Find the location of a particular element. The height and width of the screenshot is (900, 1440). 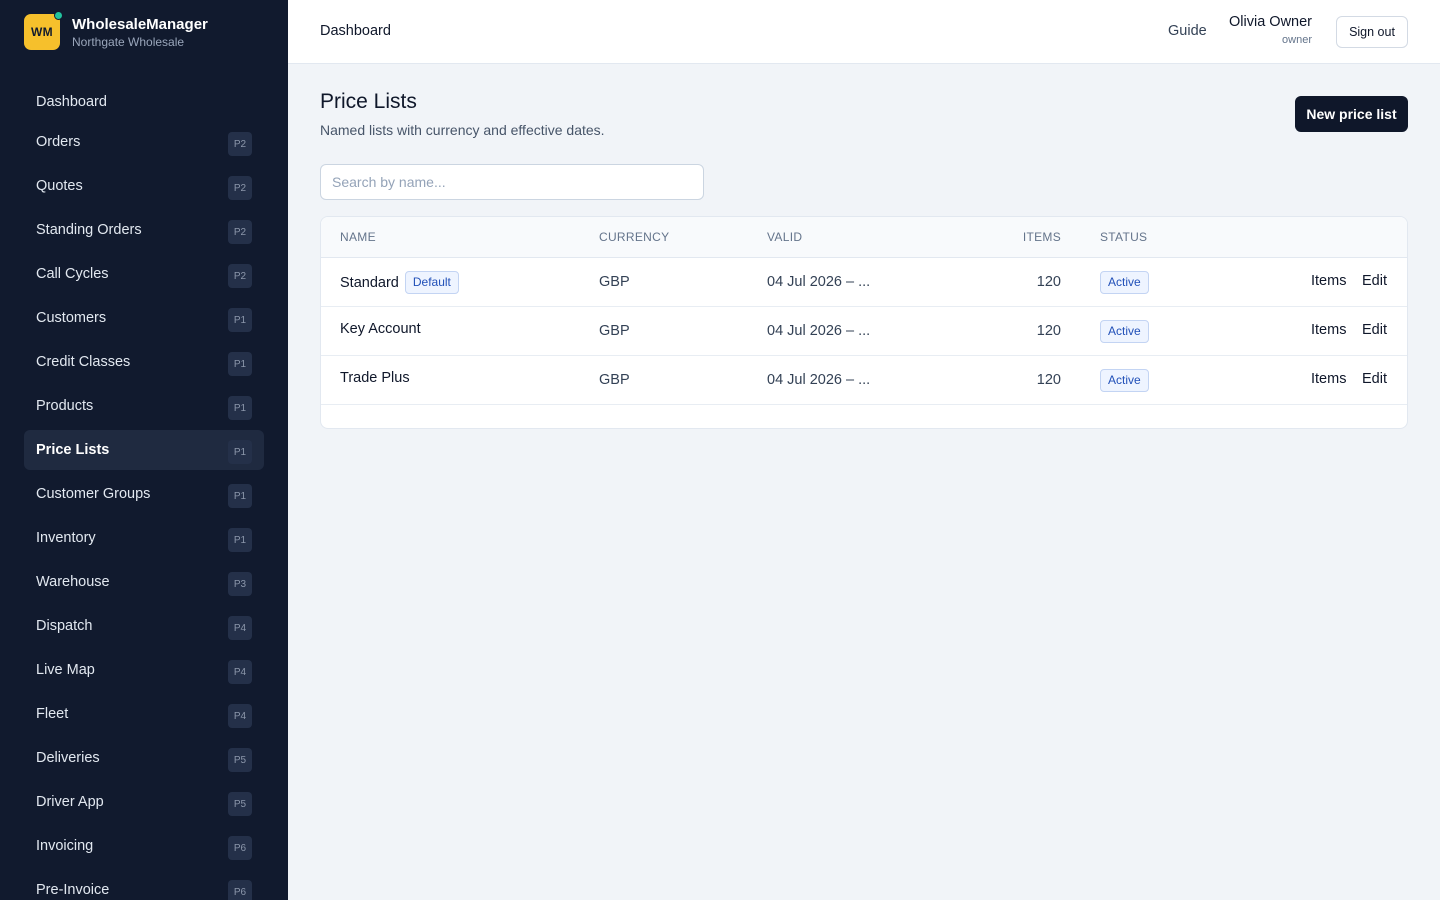

sidebar-item-invoicing: Invoicing P6 is located at coordinates (144, 846).